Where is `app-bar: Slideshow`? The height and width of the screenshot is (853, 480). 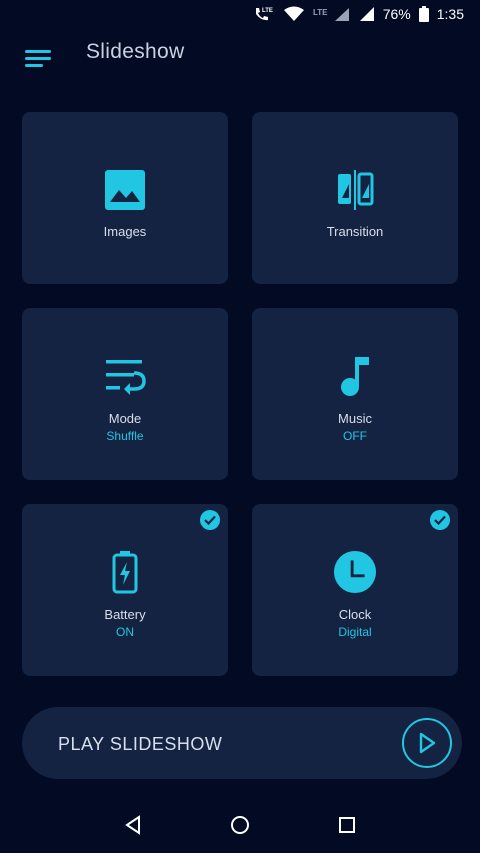
app-bar: Slideshow is located at coordinates (240, 56).